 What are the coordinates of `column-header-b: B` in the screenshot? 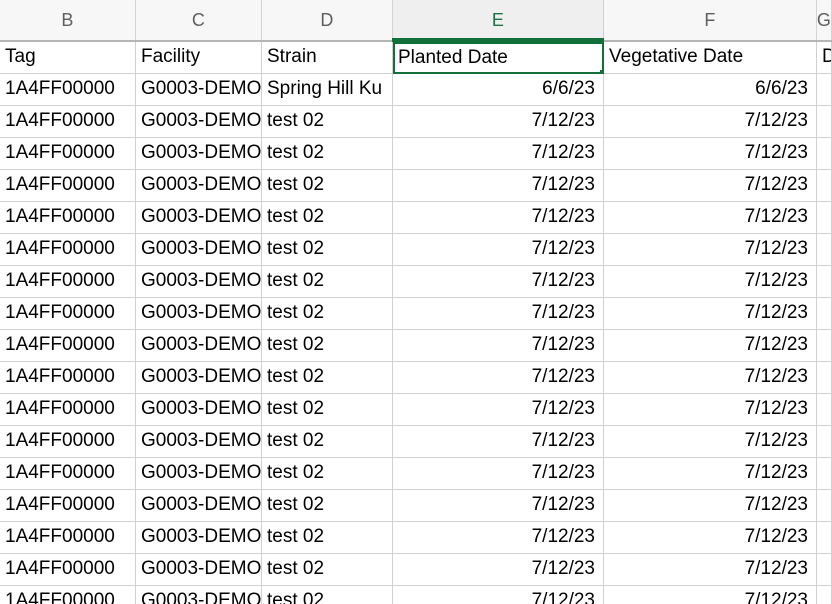 It's located at (68, 20).